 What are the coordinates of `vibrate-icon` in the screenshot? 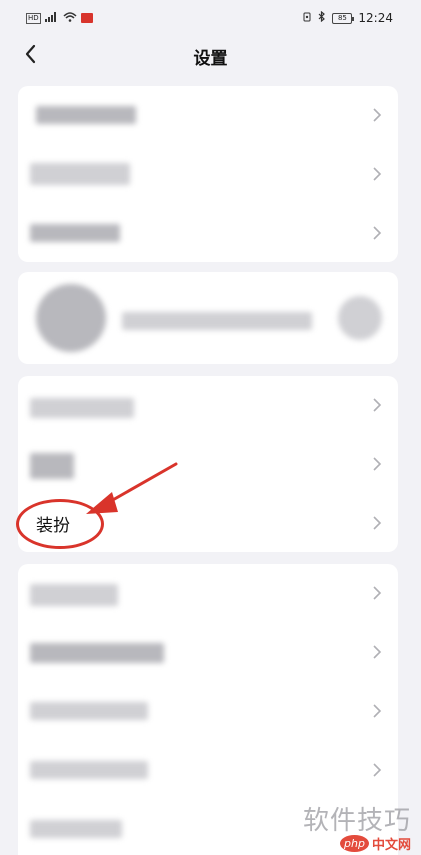 It's located at (307, 18).